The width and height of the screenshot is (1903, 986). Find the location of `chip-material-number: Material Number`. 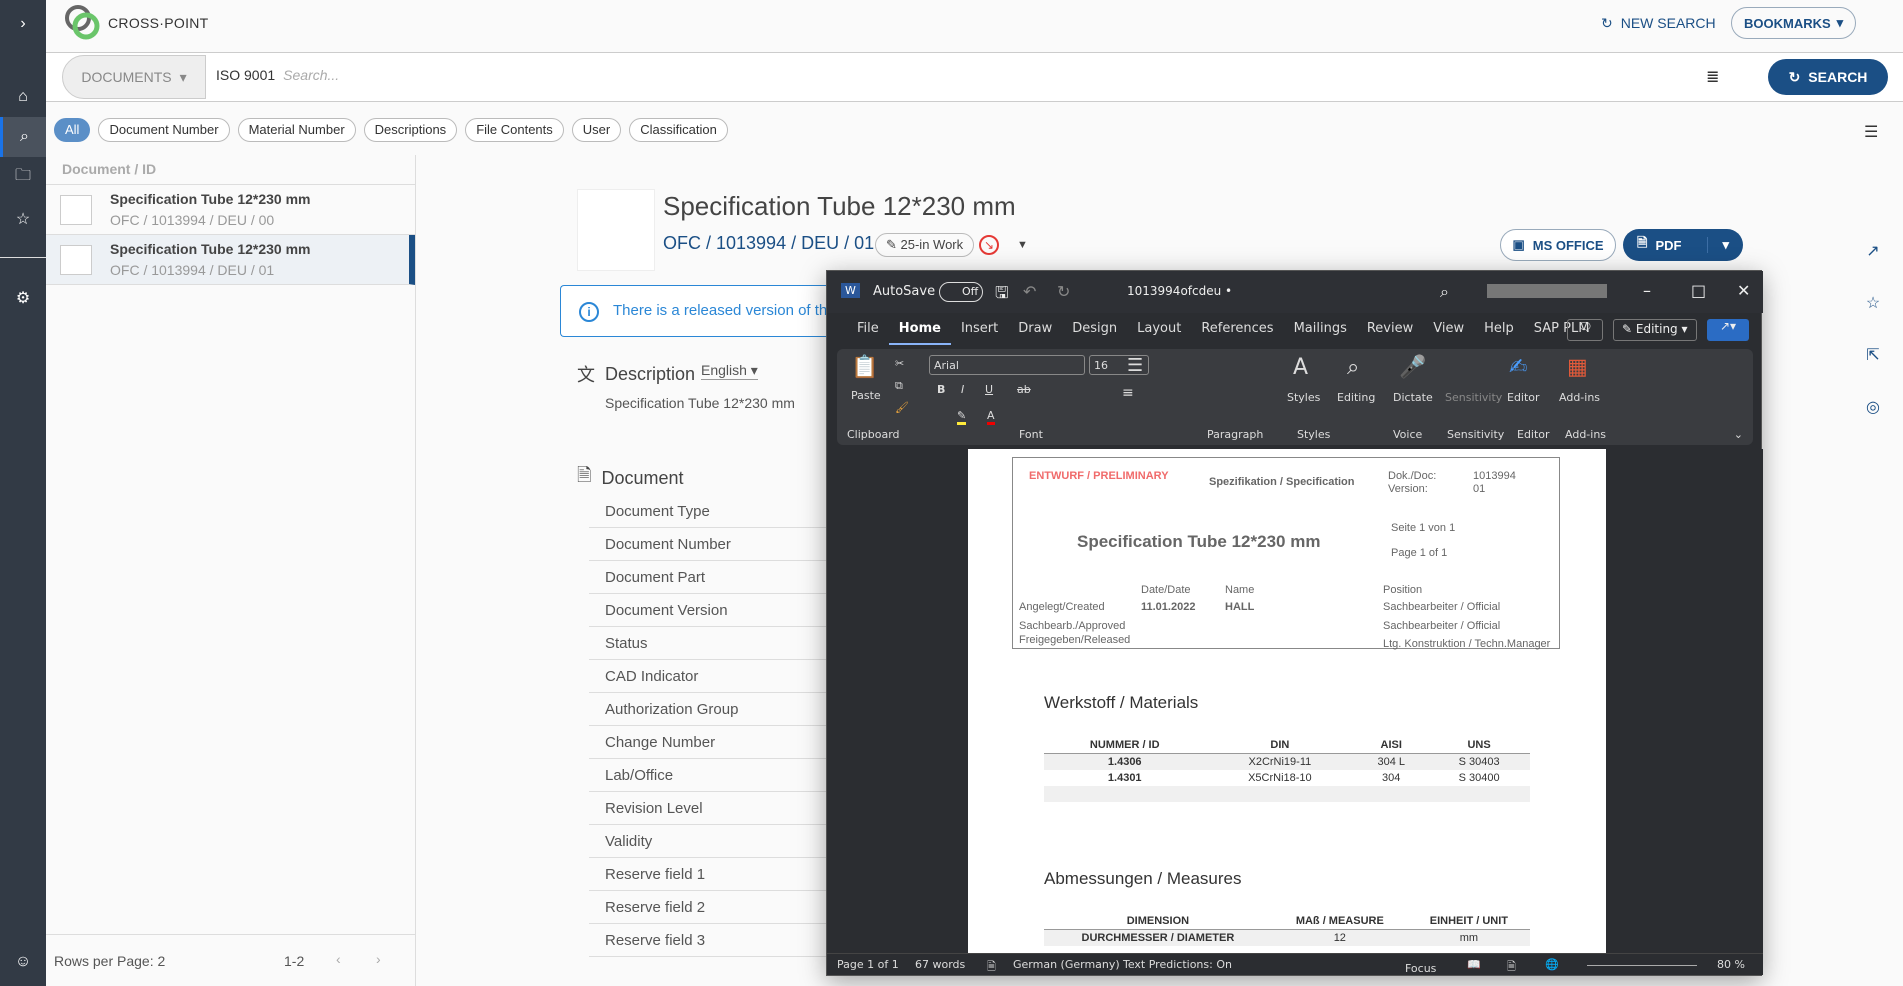

chip-material-number: Material Number is located at coordinates (296, 130).